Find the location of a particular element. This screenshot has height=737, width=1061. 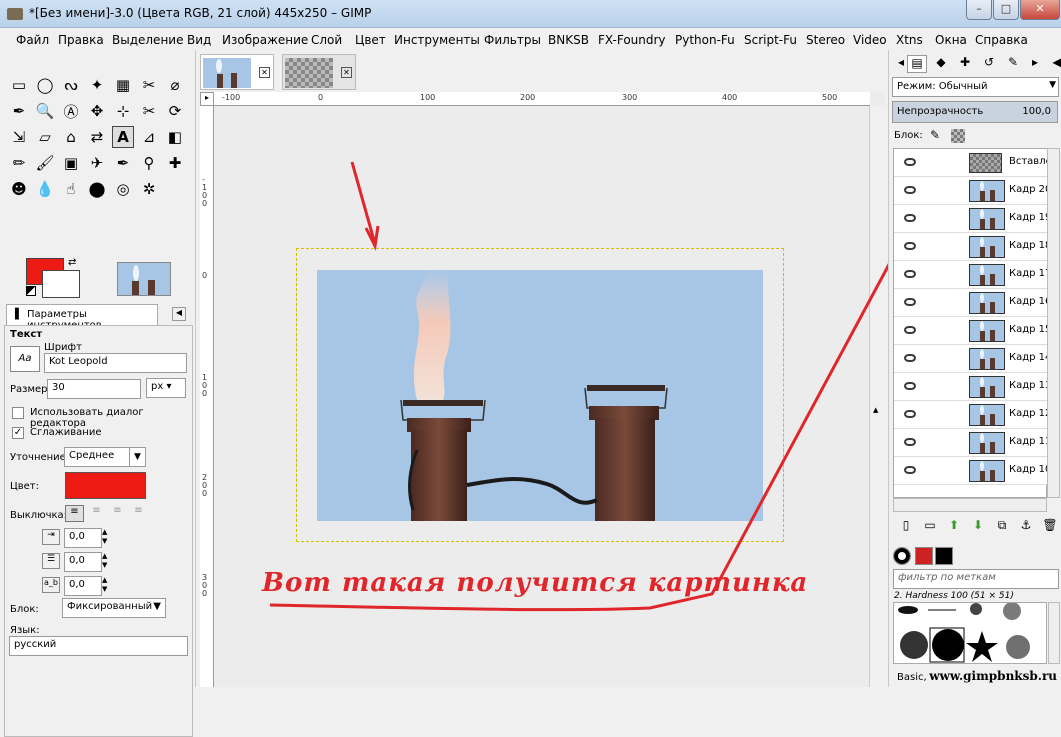

layer-name: Кадр 14 is located at coordinates (1030, 357).